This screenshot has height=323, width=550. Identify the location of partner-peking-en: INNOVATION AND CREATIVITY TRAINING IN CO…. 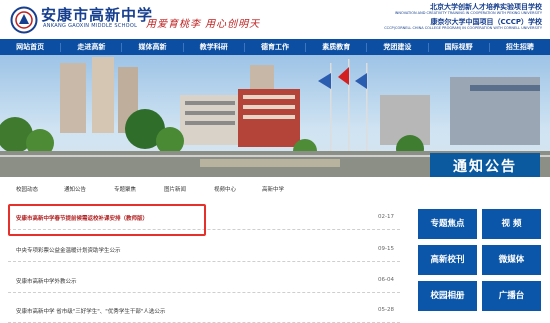
(468, 13).